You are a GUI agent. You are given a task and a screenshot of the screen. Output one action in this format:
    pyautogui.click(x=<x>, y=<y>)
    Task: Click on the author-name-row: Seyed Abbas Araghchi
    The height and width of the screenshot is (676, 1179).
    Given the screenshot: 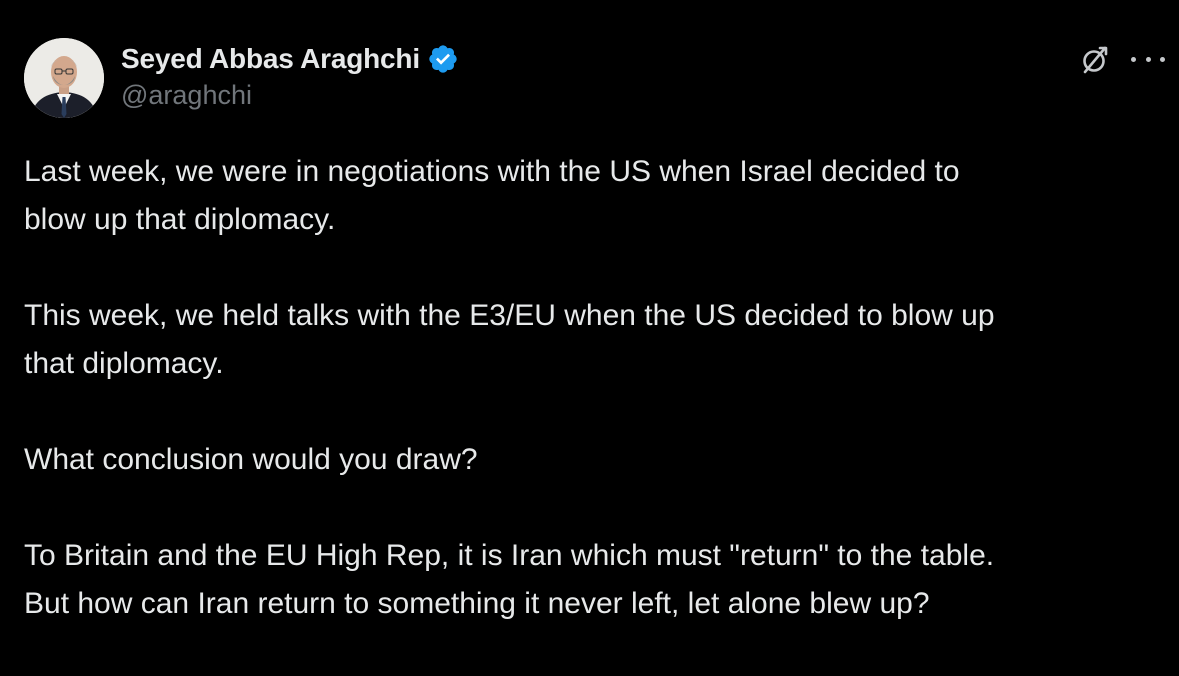 What is the action you would take?
    pyautogui.click(x=290, y=59)
    